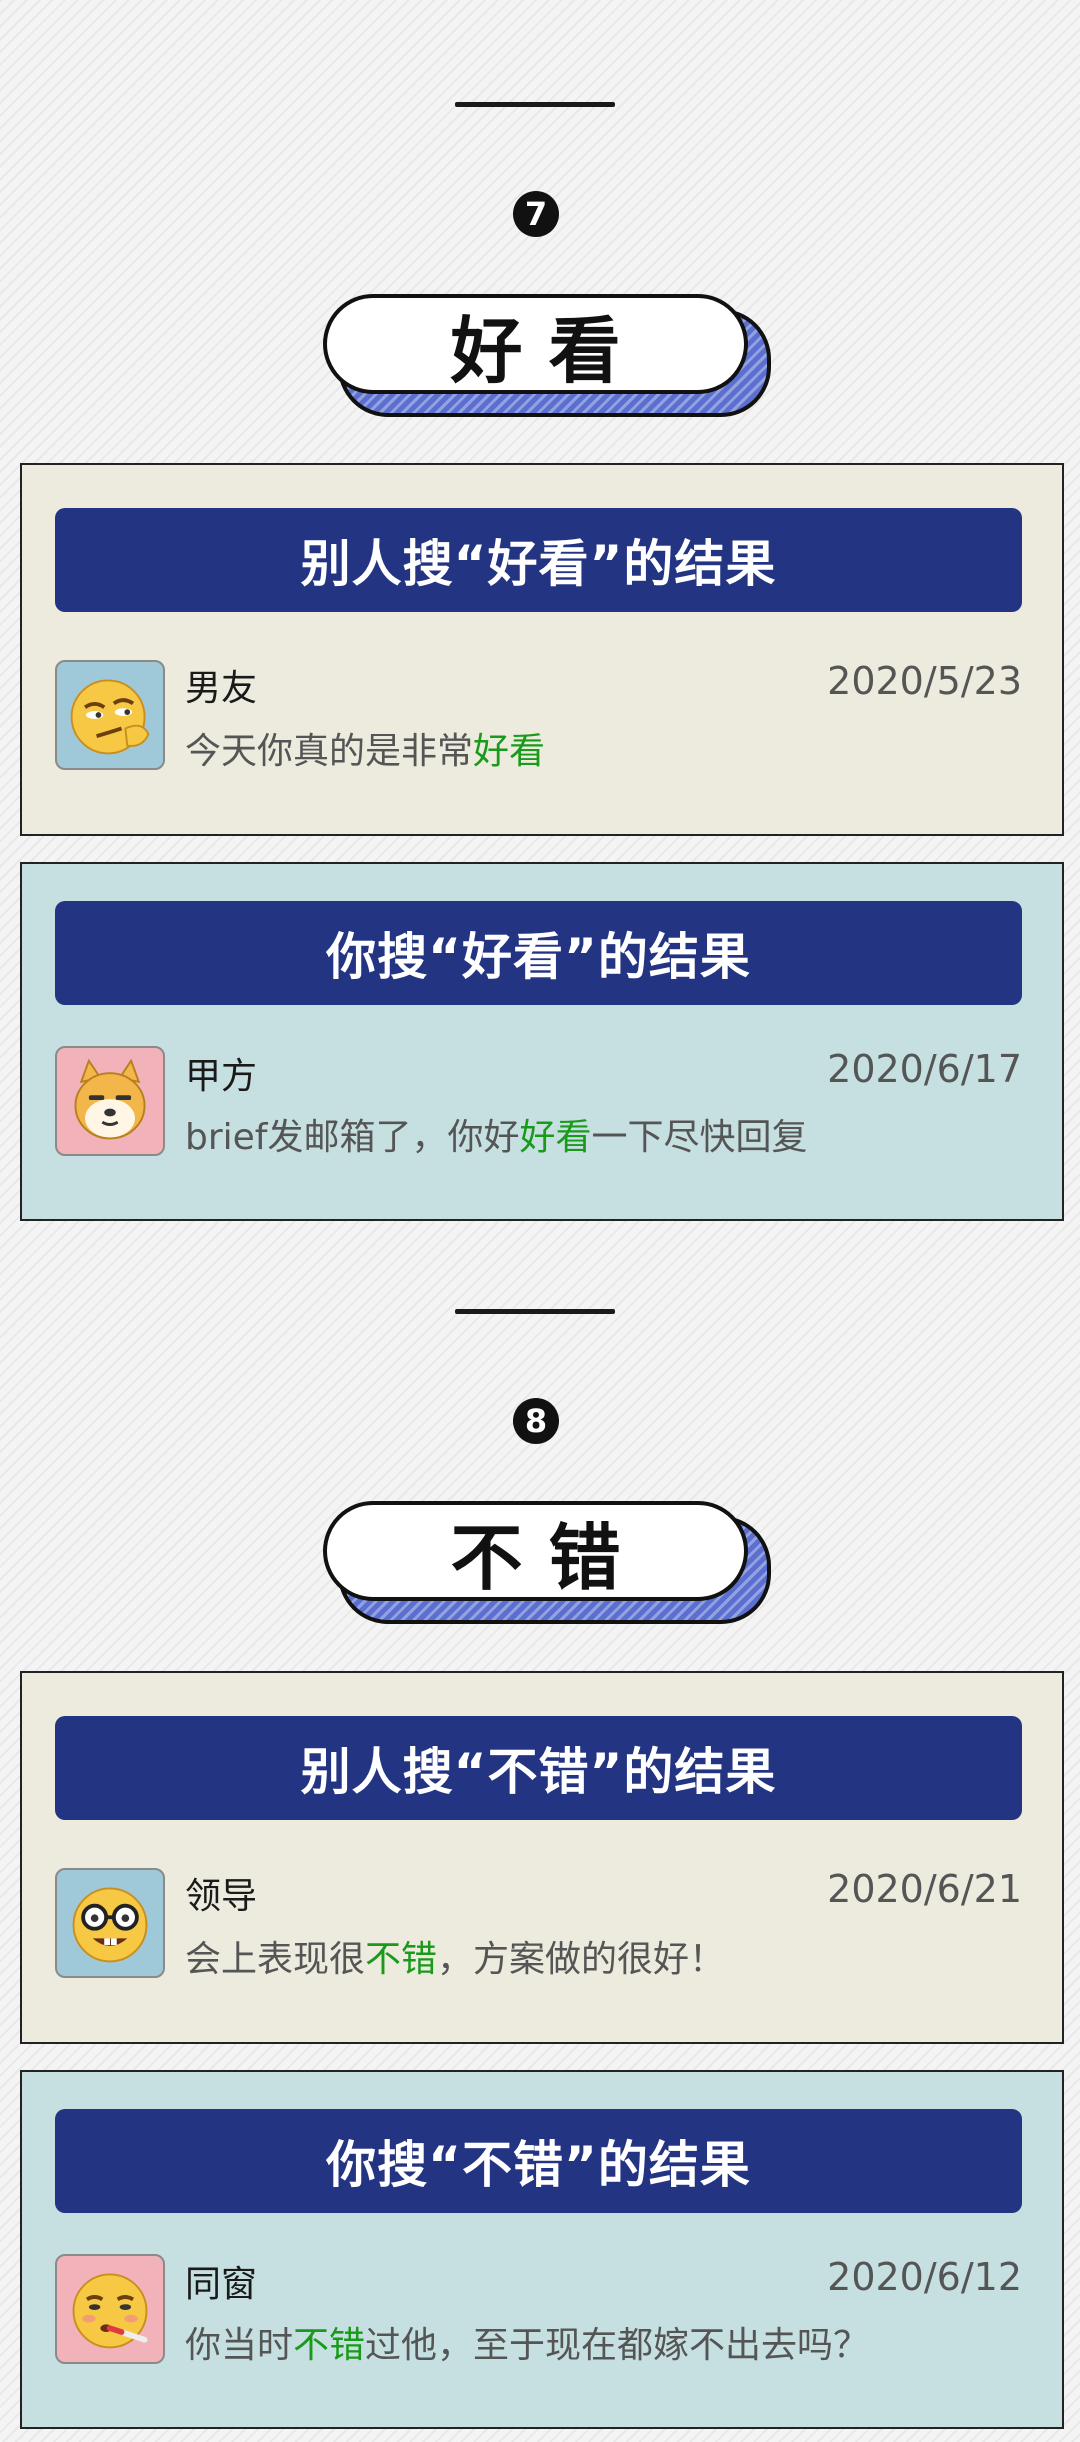 The image size is (1080, 2442). I want to click on message-text-after: 一下尽快回复, so click(699, 1137).